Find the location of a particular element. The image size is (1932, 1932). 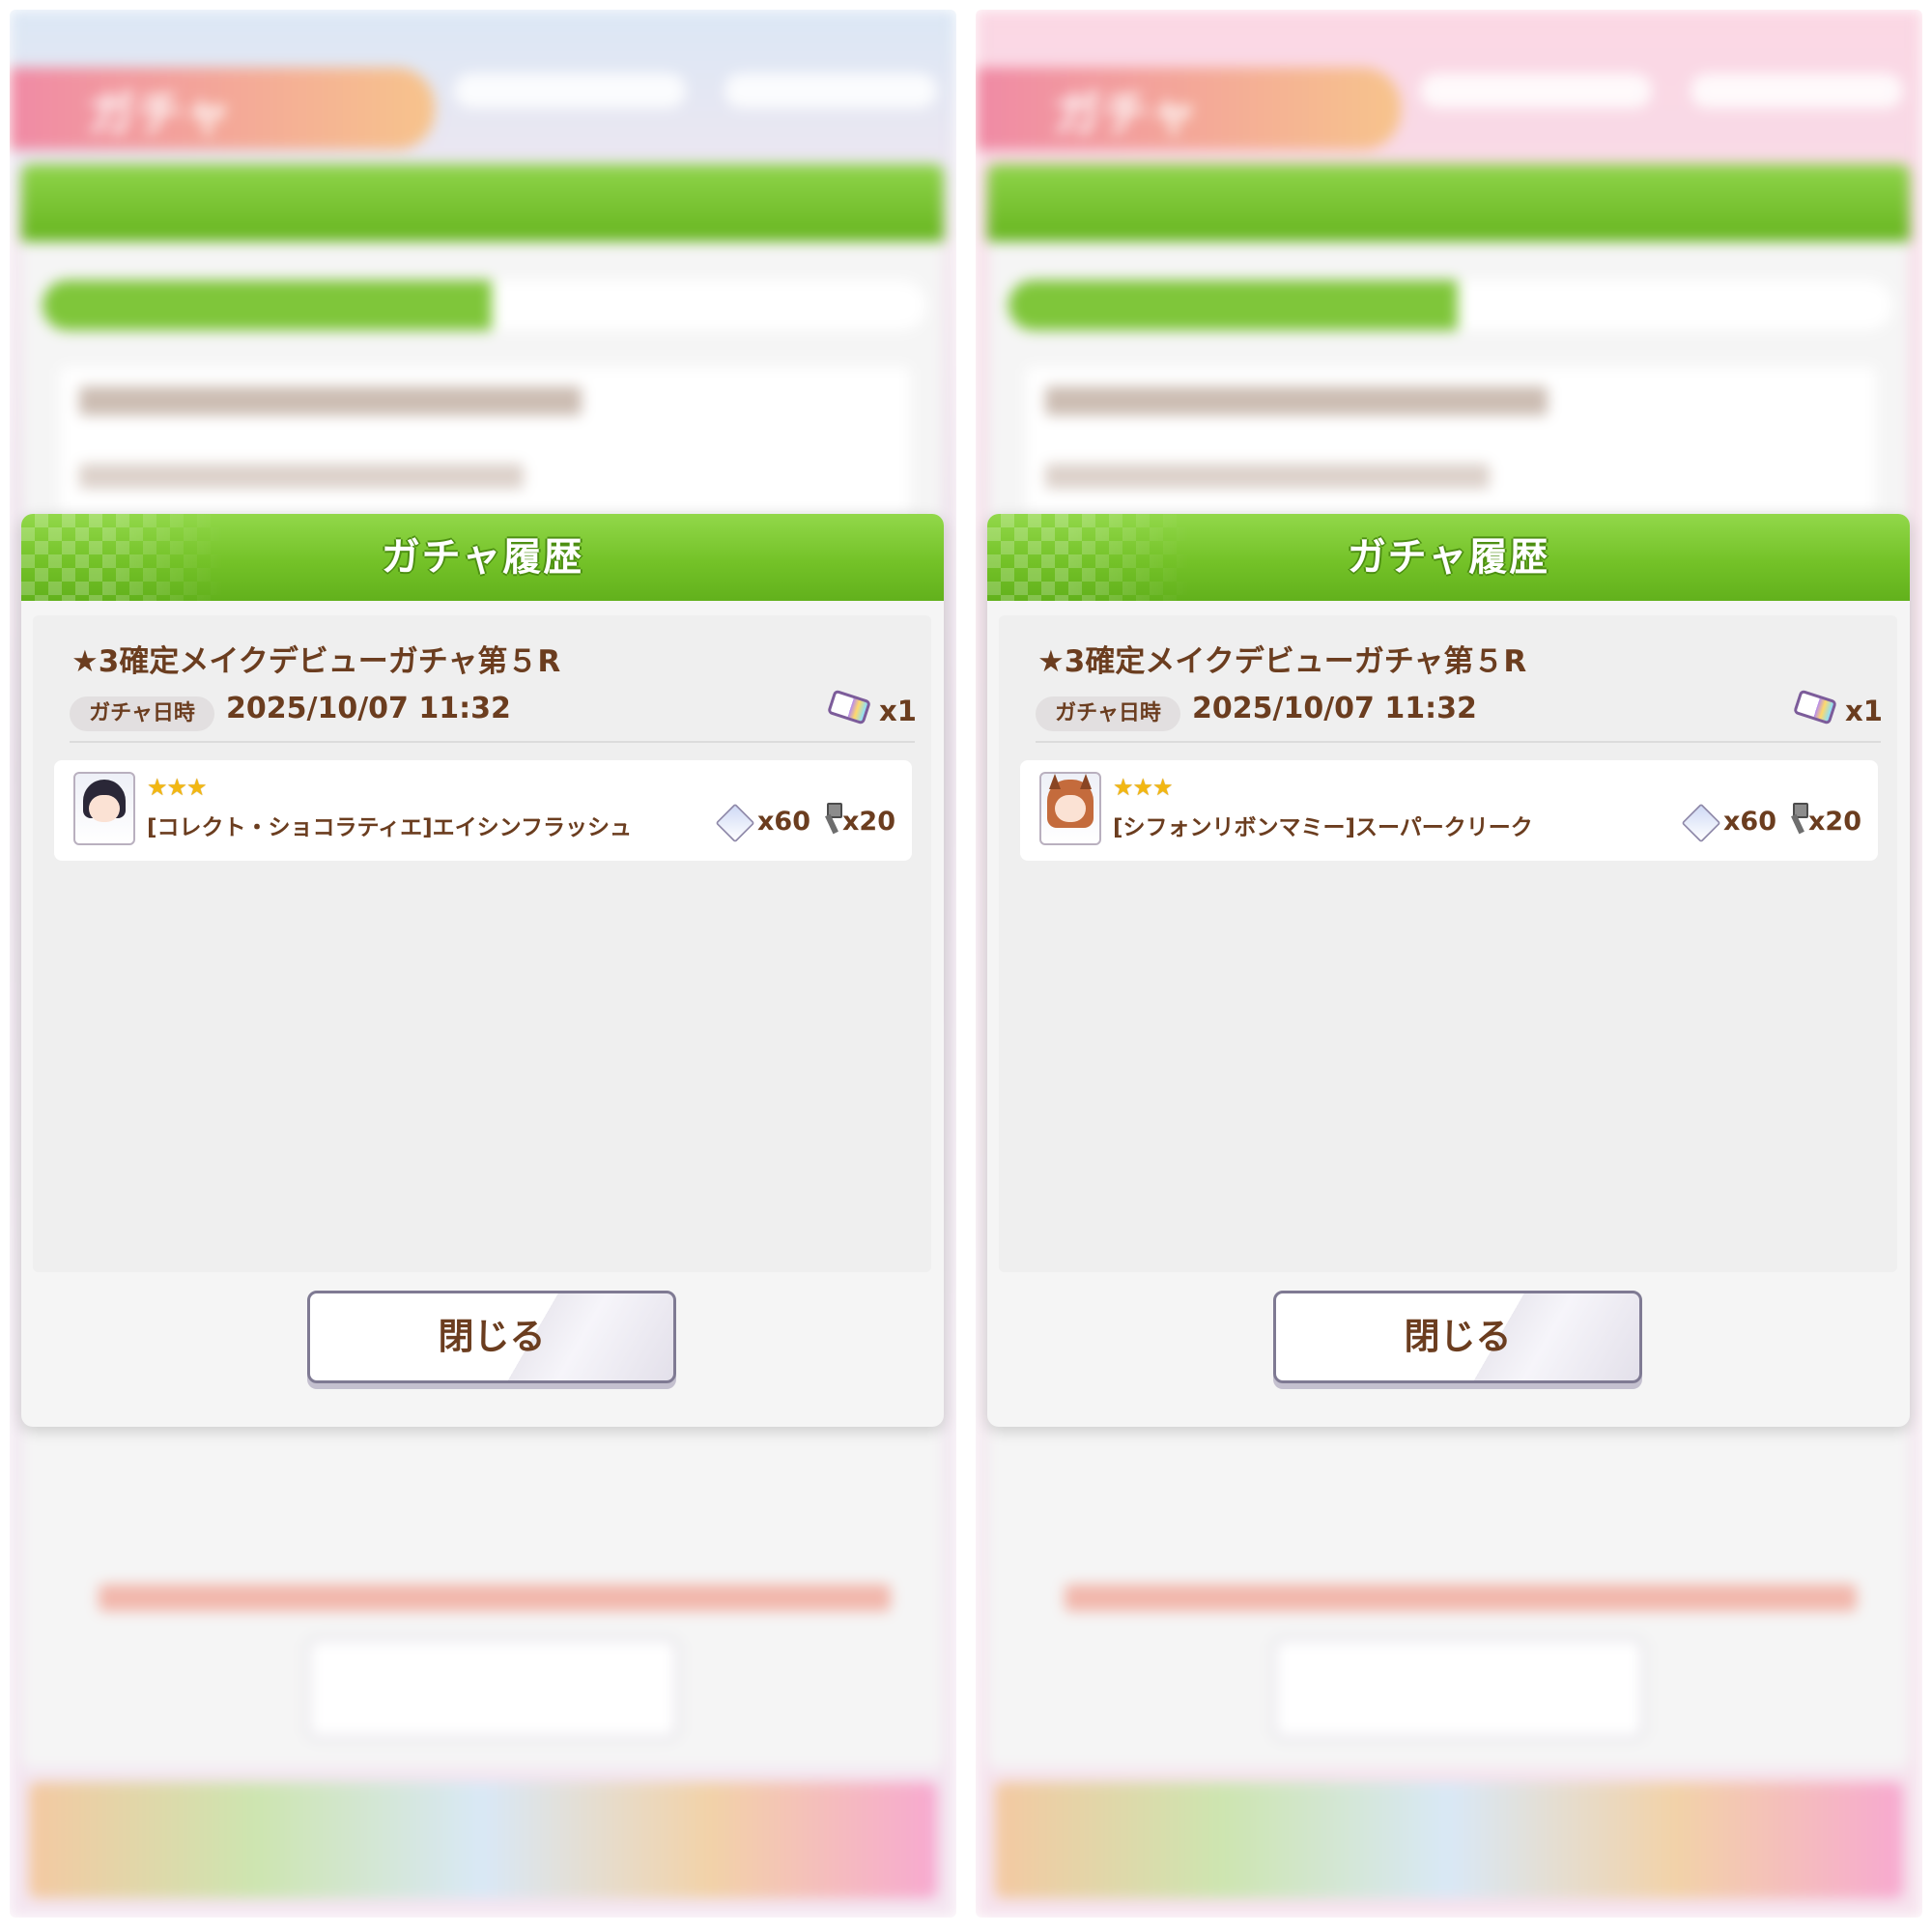

result-row: ★★★ [コレクト・ショコラティエ]エイシンフラッシュ x60 x20 is located at coordinates (483, 810).